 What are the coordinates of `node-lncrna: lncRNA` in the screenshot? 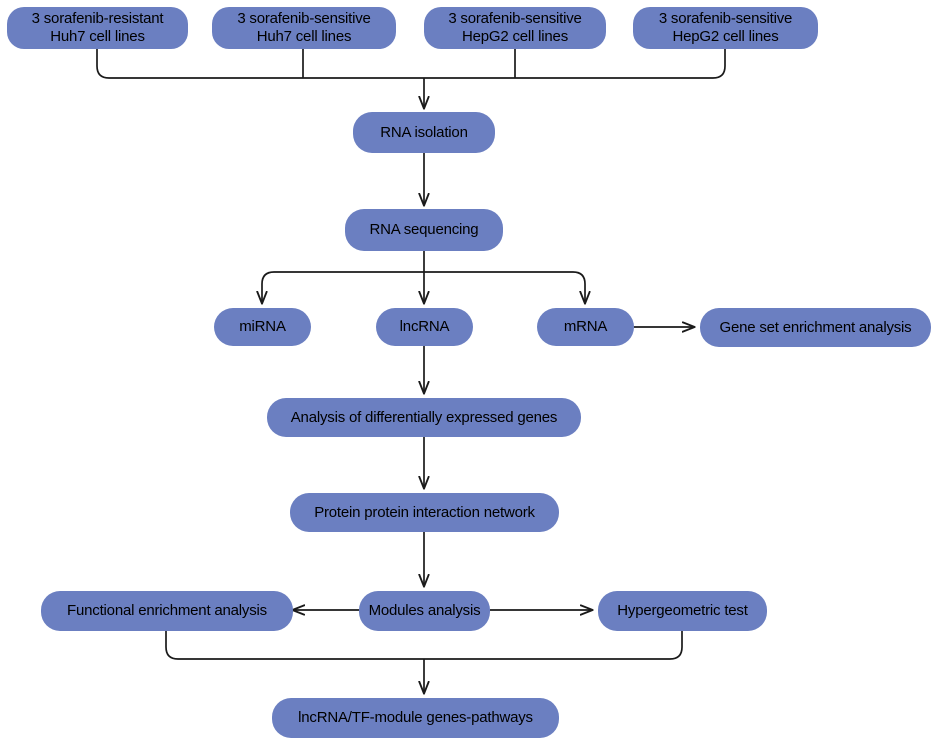 It's located at (424, 327).